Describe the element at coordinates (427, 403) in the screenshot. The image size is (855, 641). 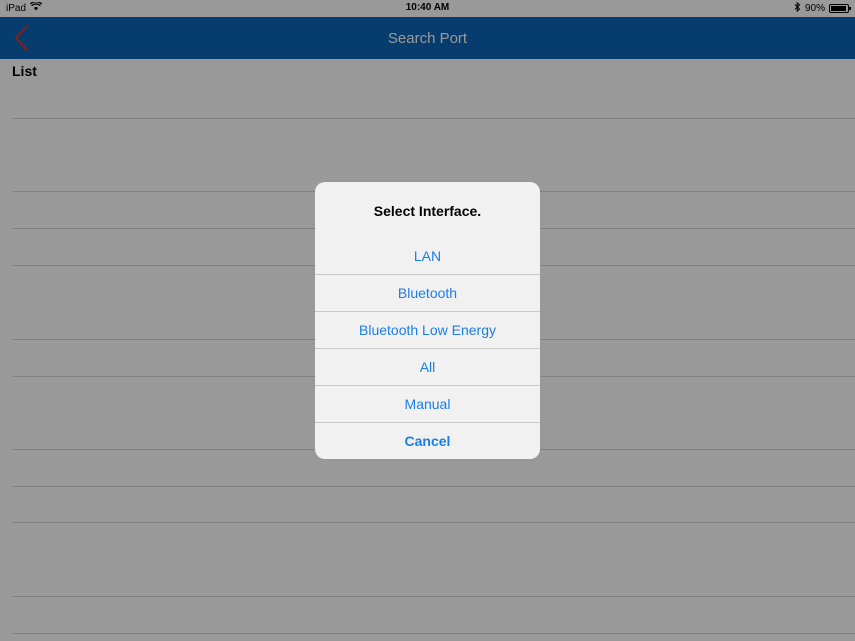
I see `option-manual-button: Manual` at that location.